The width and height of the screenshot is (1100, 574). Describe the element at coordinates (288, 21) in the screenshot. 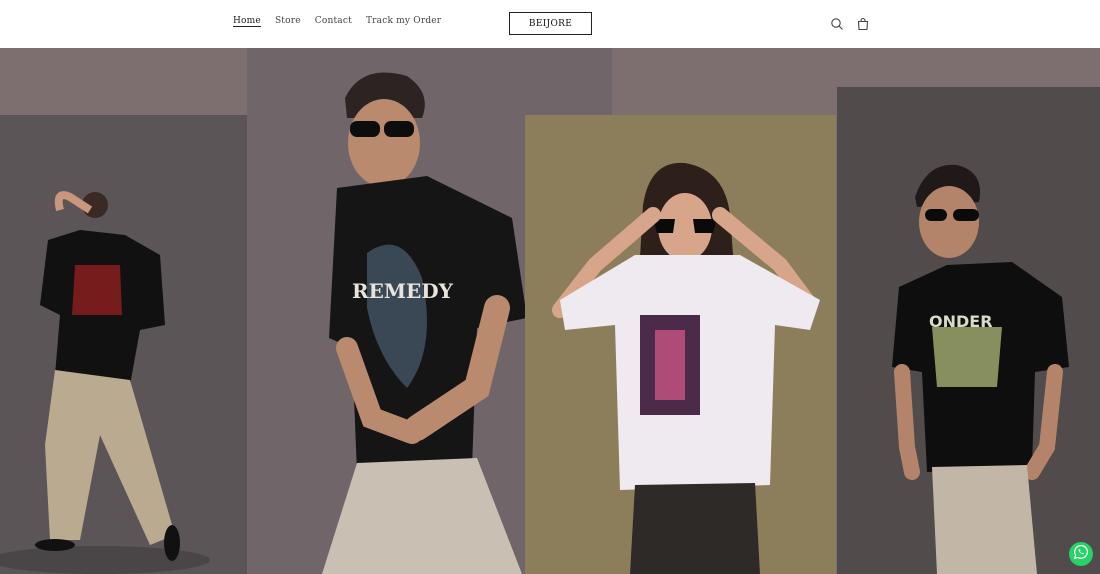

I see `nav-store: Store` at that location.